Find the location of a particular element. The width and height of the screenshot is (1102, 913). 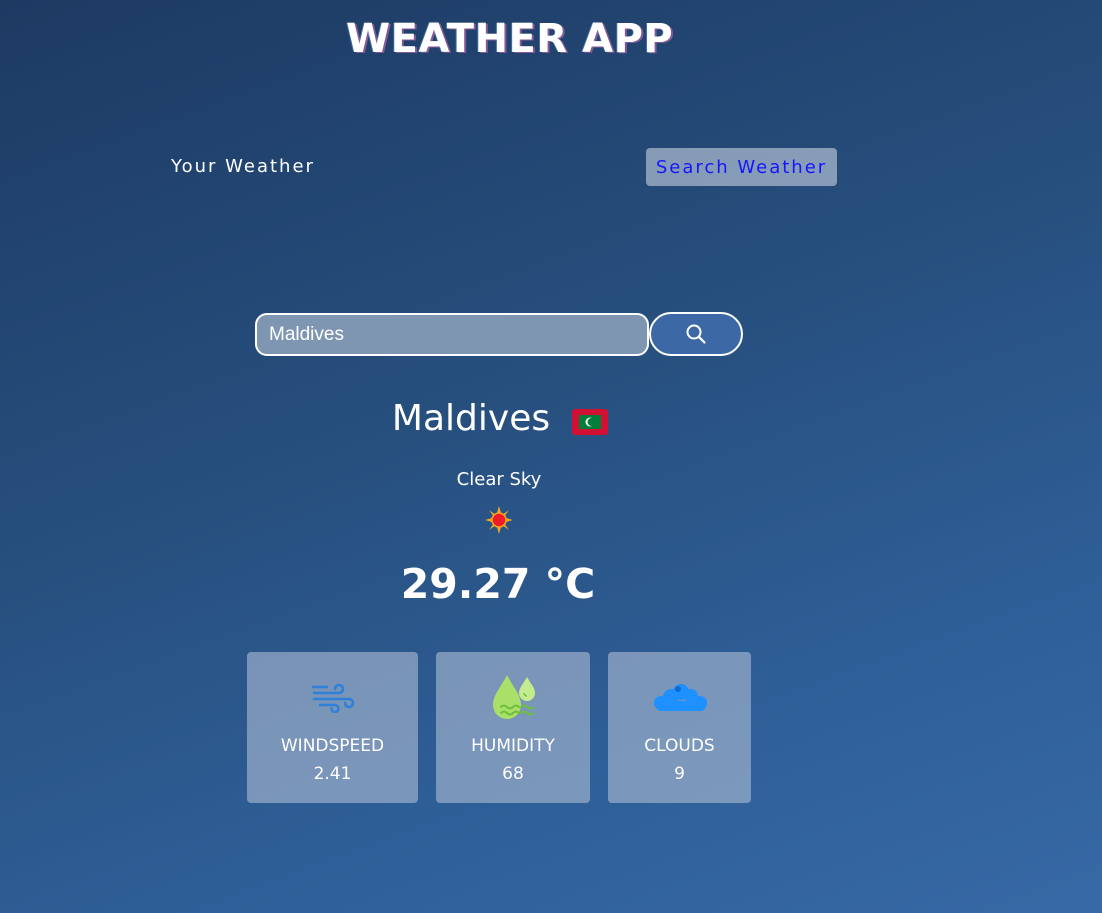

temperature: 29.27 °C is located at coordinates (498, 584).